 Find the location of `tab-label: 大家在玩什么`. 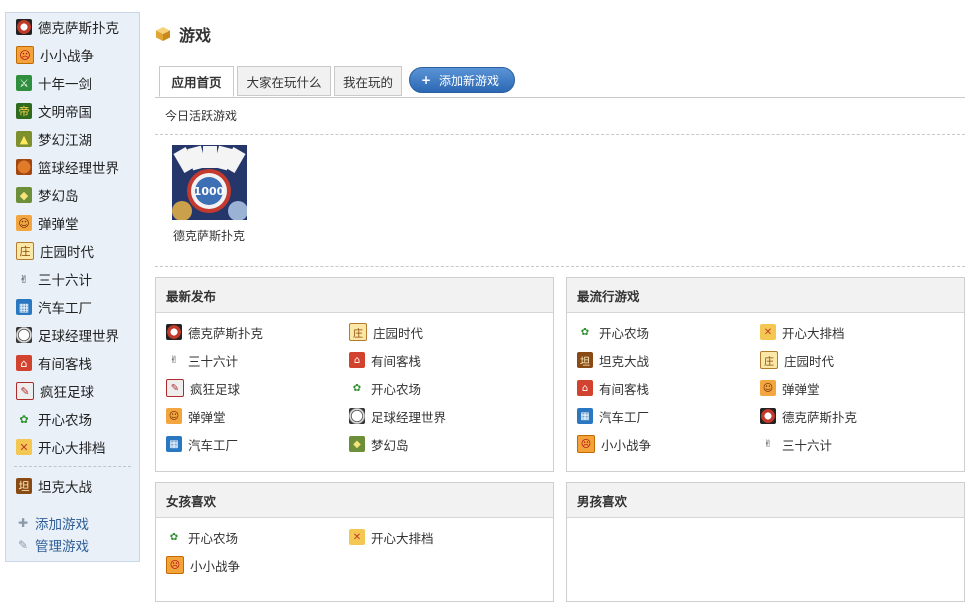

tab-label: 大家在玩什么 is located at coordinates (284, 82).